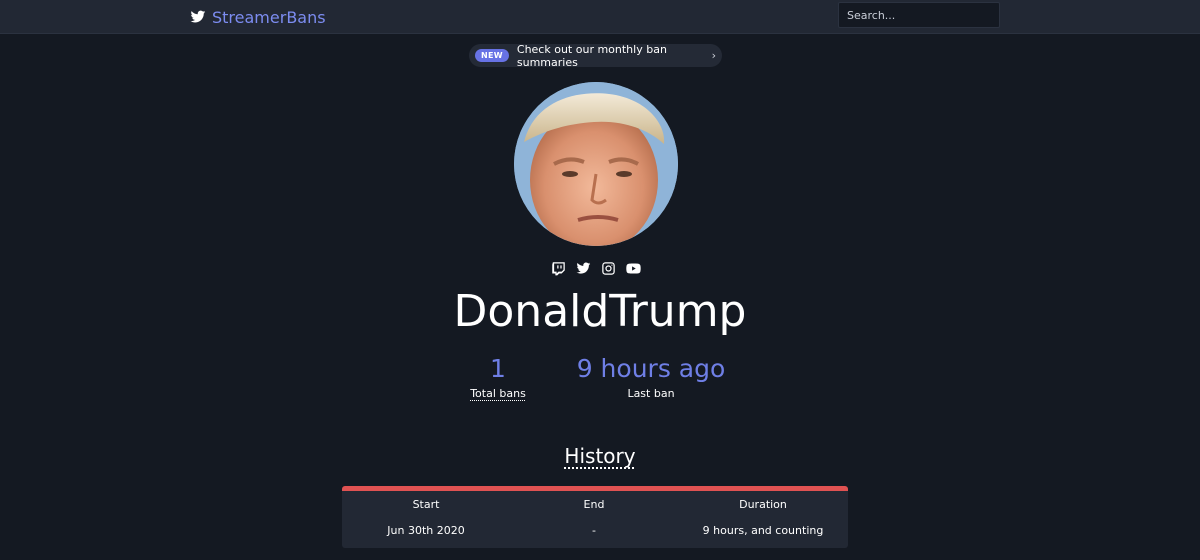 This screenshot has height=560, width=1200. I want to click on history-heading: History, so click(600, 456).